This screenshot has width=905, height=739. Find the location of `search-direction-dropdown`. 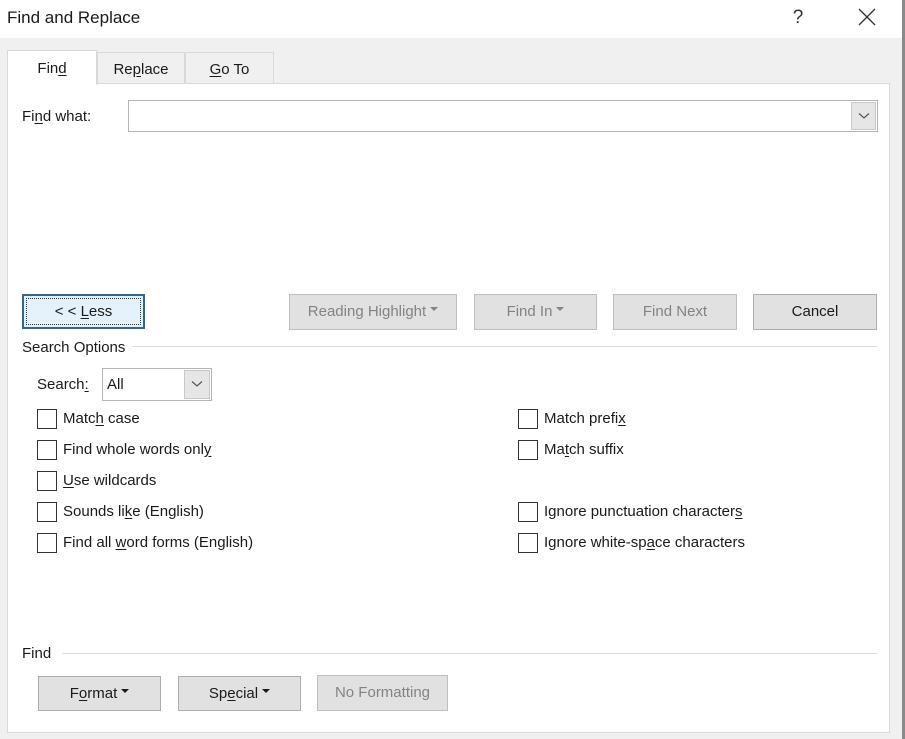

search-direction-dropdown is located at coordinates (197, 384).